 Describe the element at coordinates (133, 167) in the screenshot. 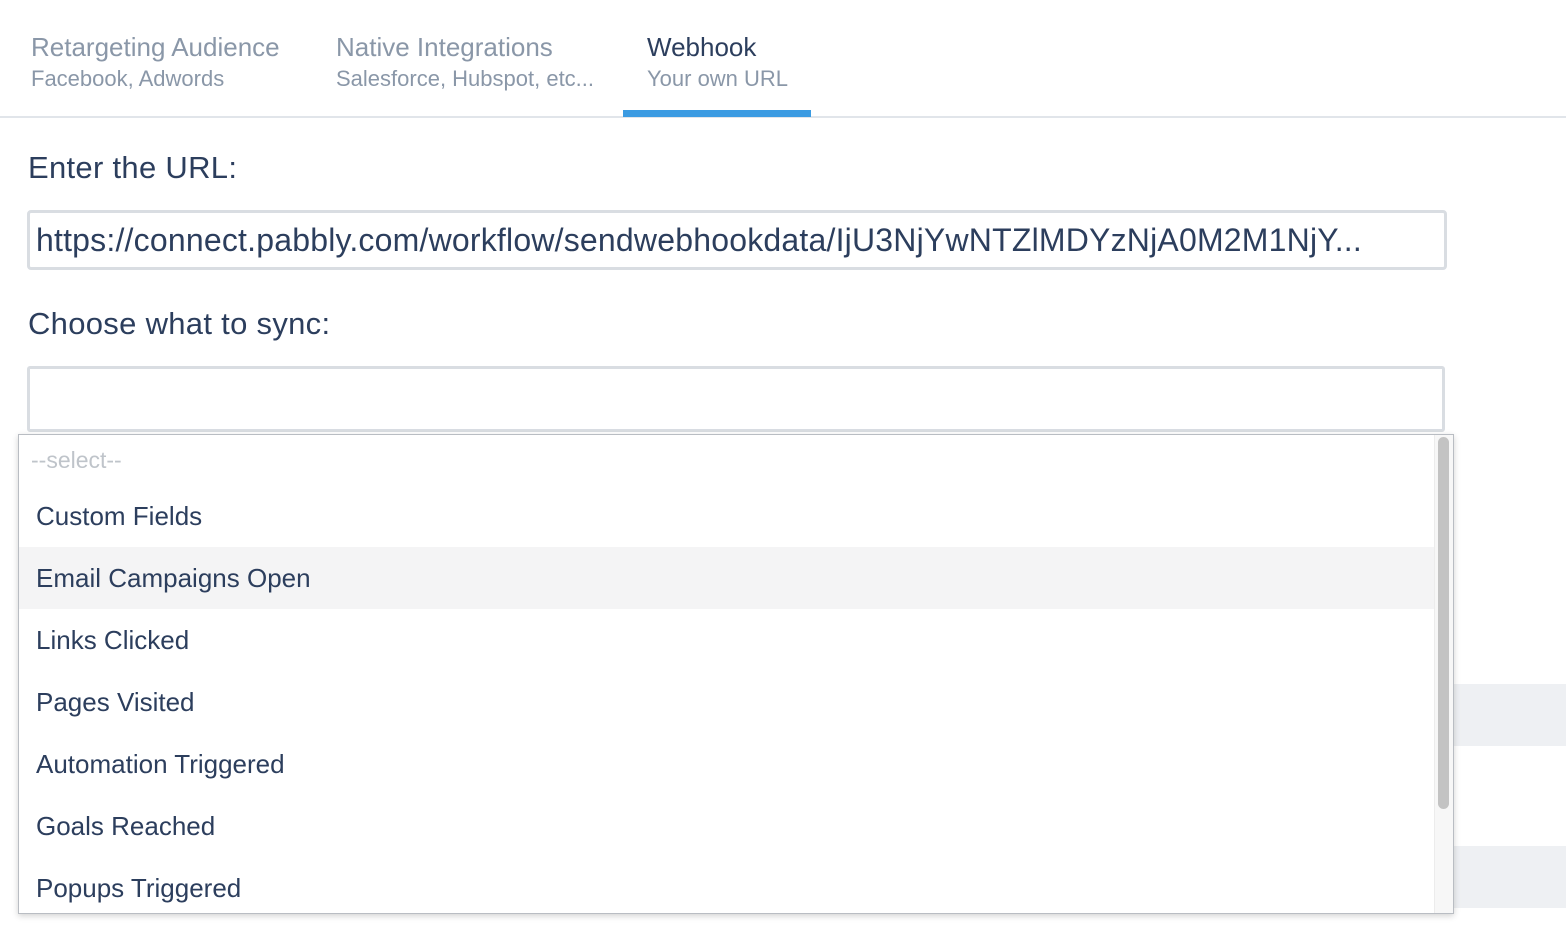

I see `url-label: Enter the URL:` at that location.